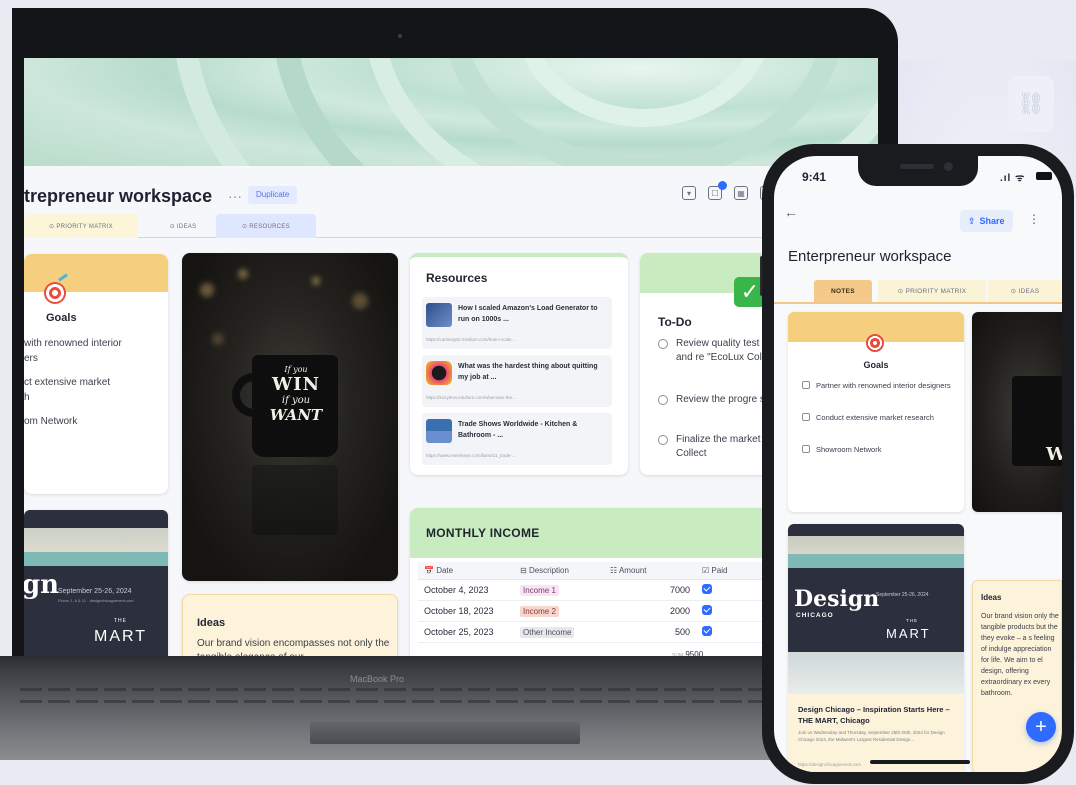  I want to click on column-header-date: 📅 Date, so click(466, 571).